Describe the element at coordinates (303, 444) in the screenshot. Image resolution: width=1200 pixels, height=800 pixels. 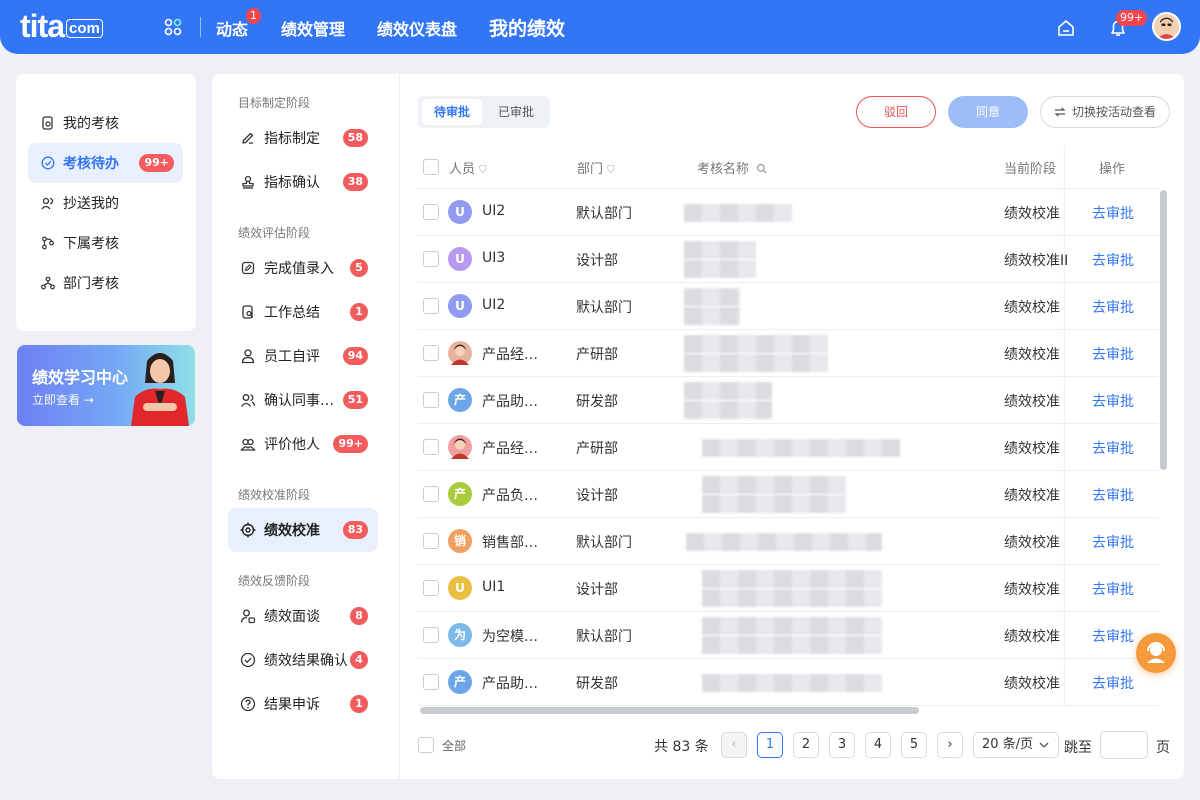
I see `stage-evaluate-others: 评价他人 99+` at that location.